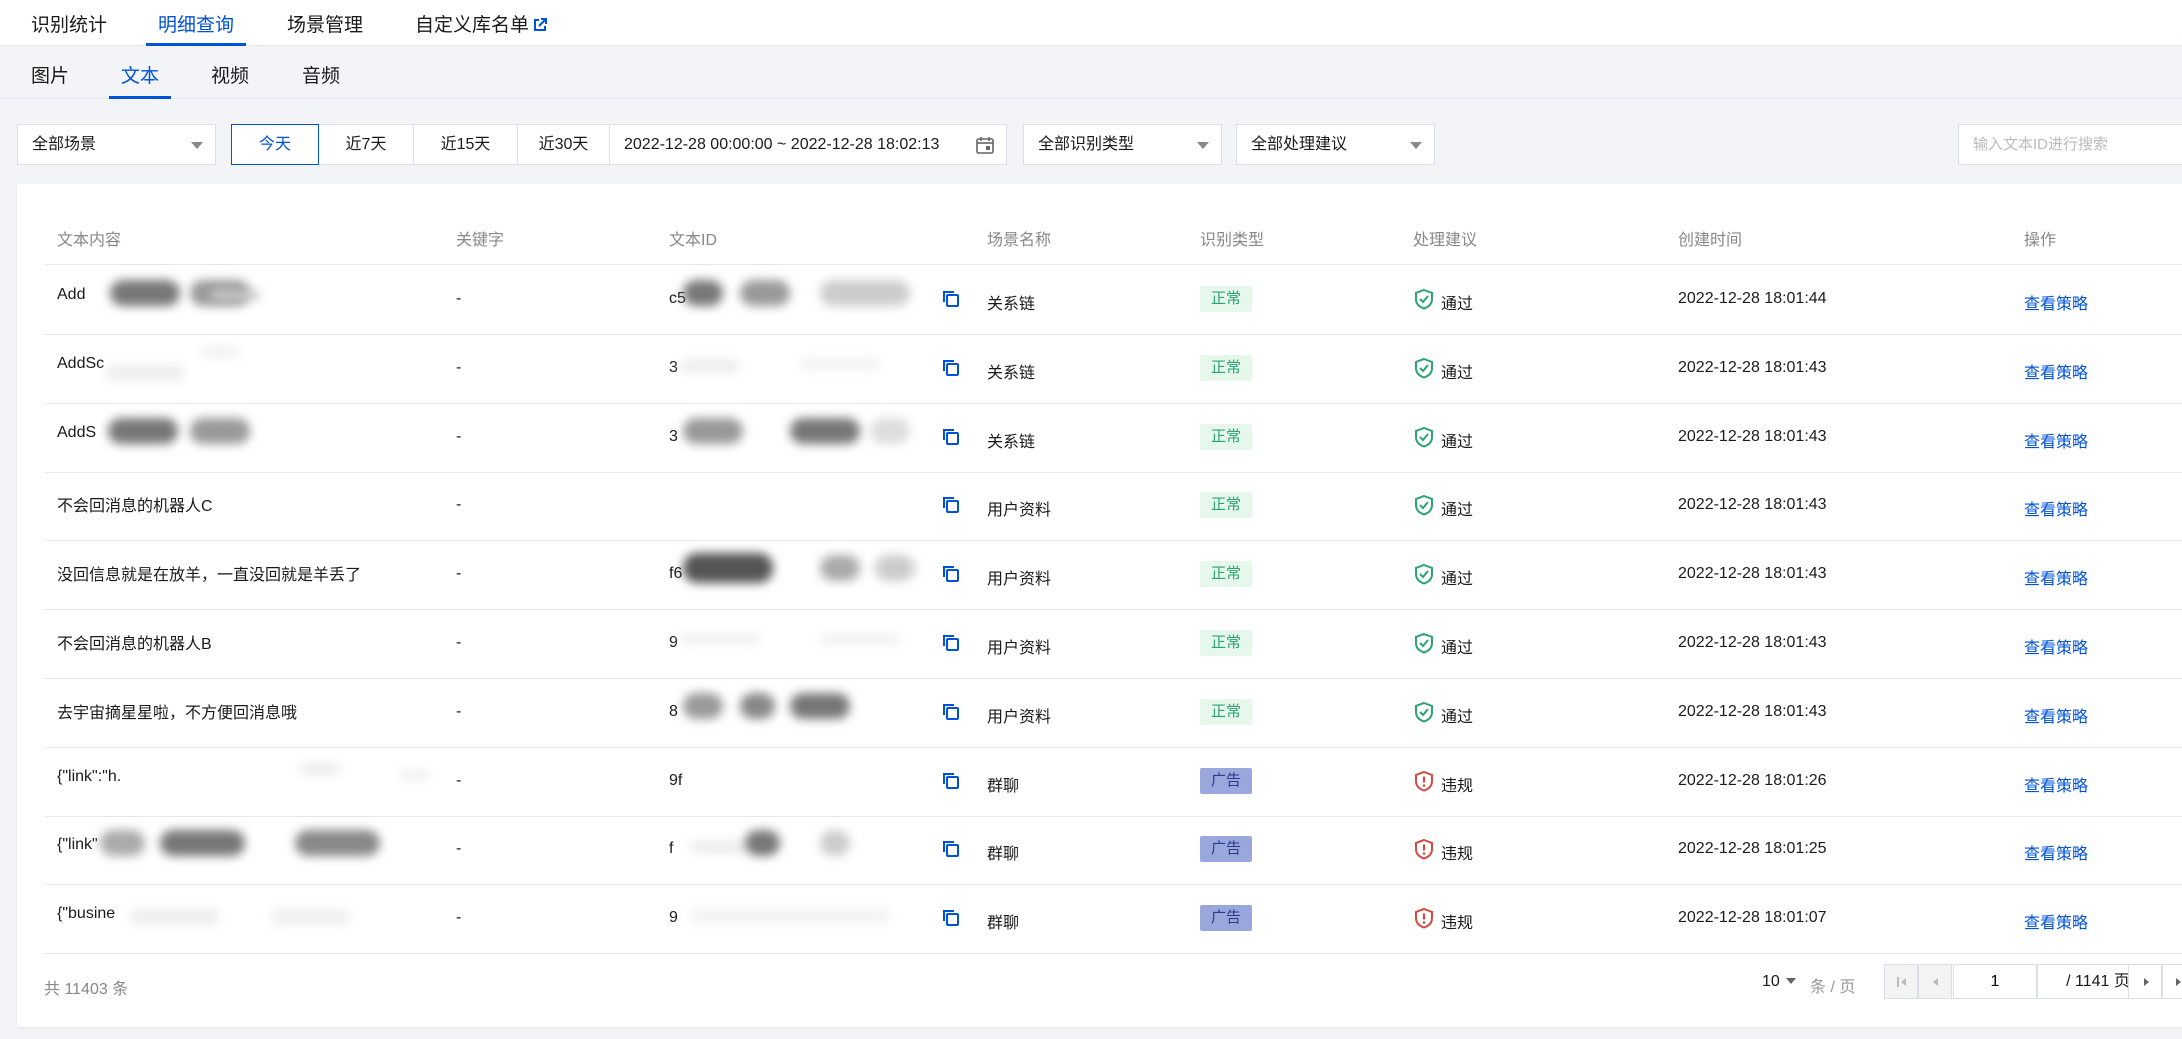  Describe the element at coordinates (673, 917) in the screenshot. I see `row-text-id: 9` at that location.